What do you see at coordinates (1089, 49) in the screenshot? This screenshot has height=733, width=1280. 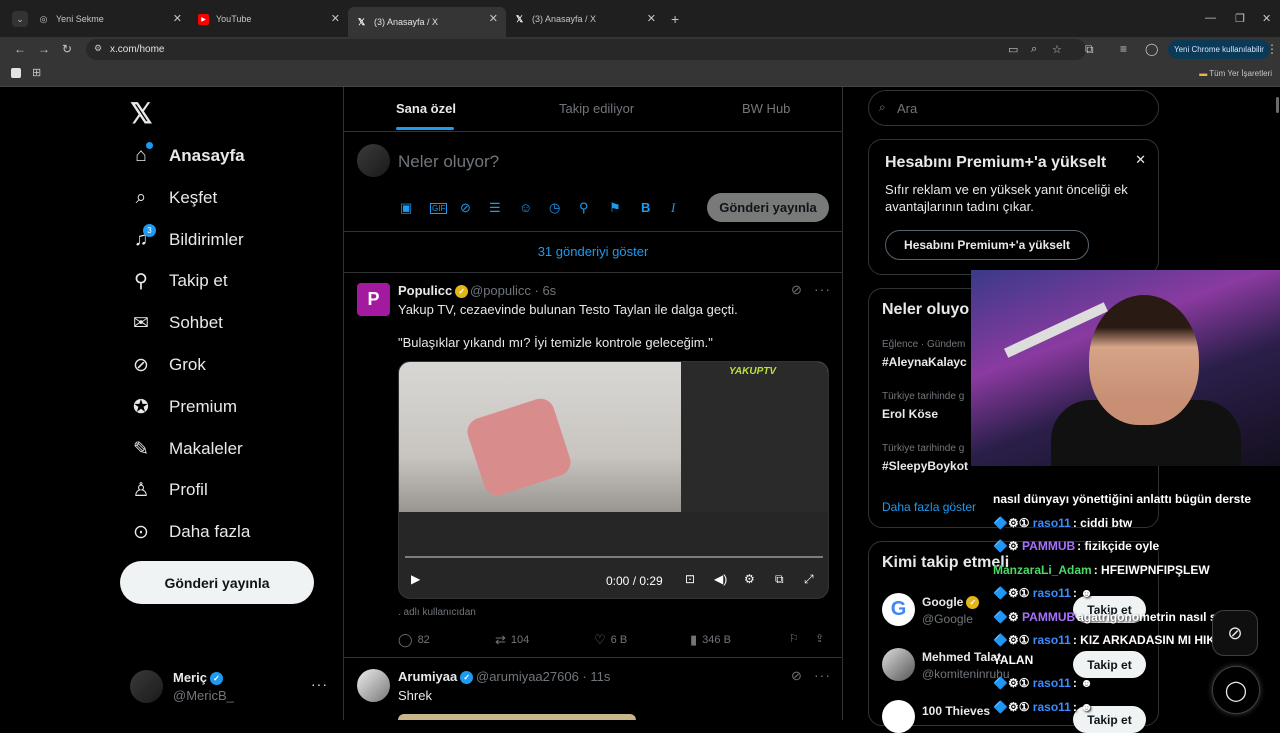 I see `extensions-icon: ⧉` at bounding box center [1089, 49].